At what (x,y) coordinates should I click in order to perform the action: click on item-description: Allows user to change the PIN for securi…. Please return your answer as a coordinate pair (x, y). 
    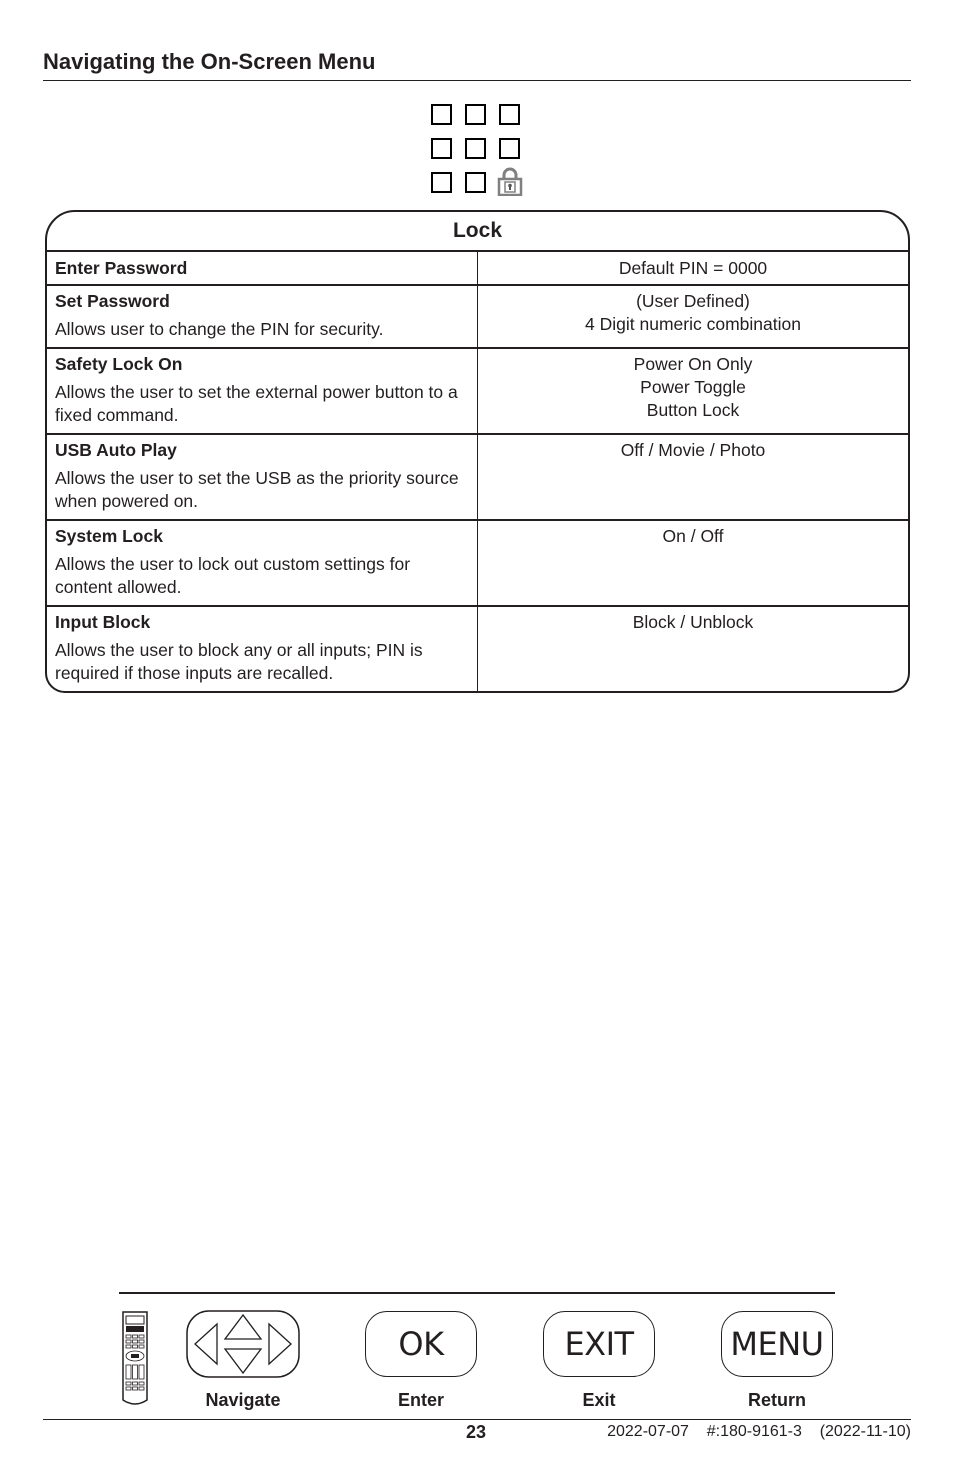
    Looking at the image, I should click on (219, 329).